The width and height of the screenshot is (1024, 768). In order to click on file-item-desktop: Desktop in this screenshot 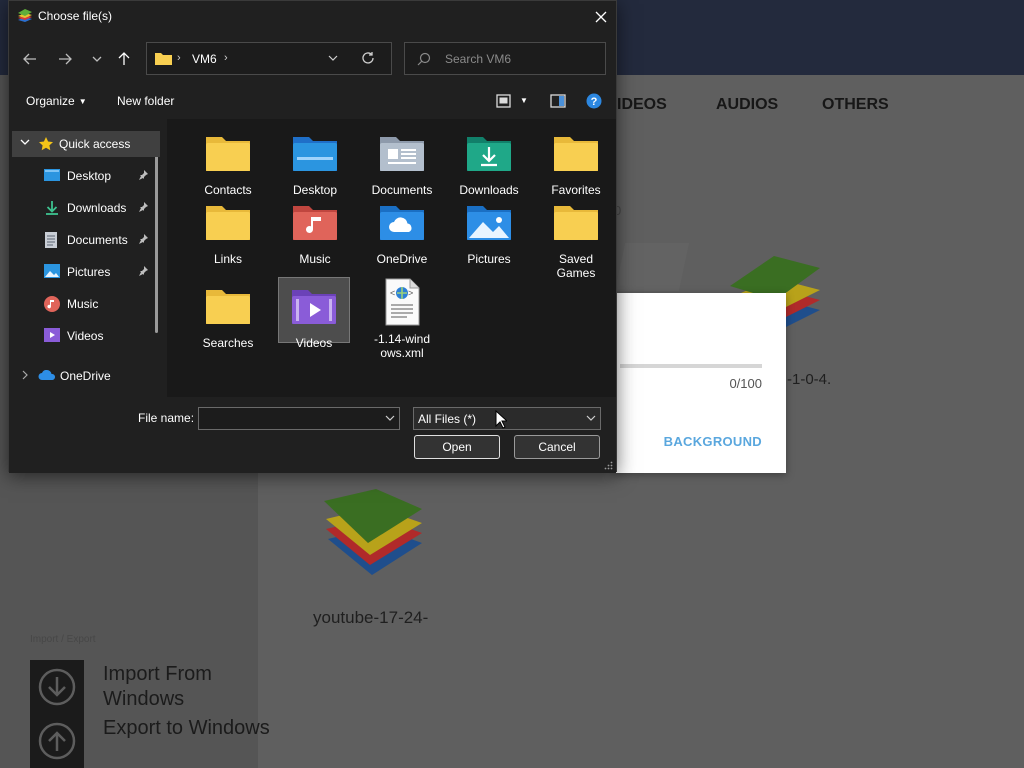, I will do `click(315, 163)`.